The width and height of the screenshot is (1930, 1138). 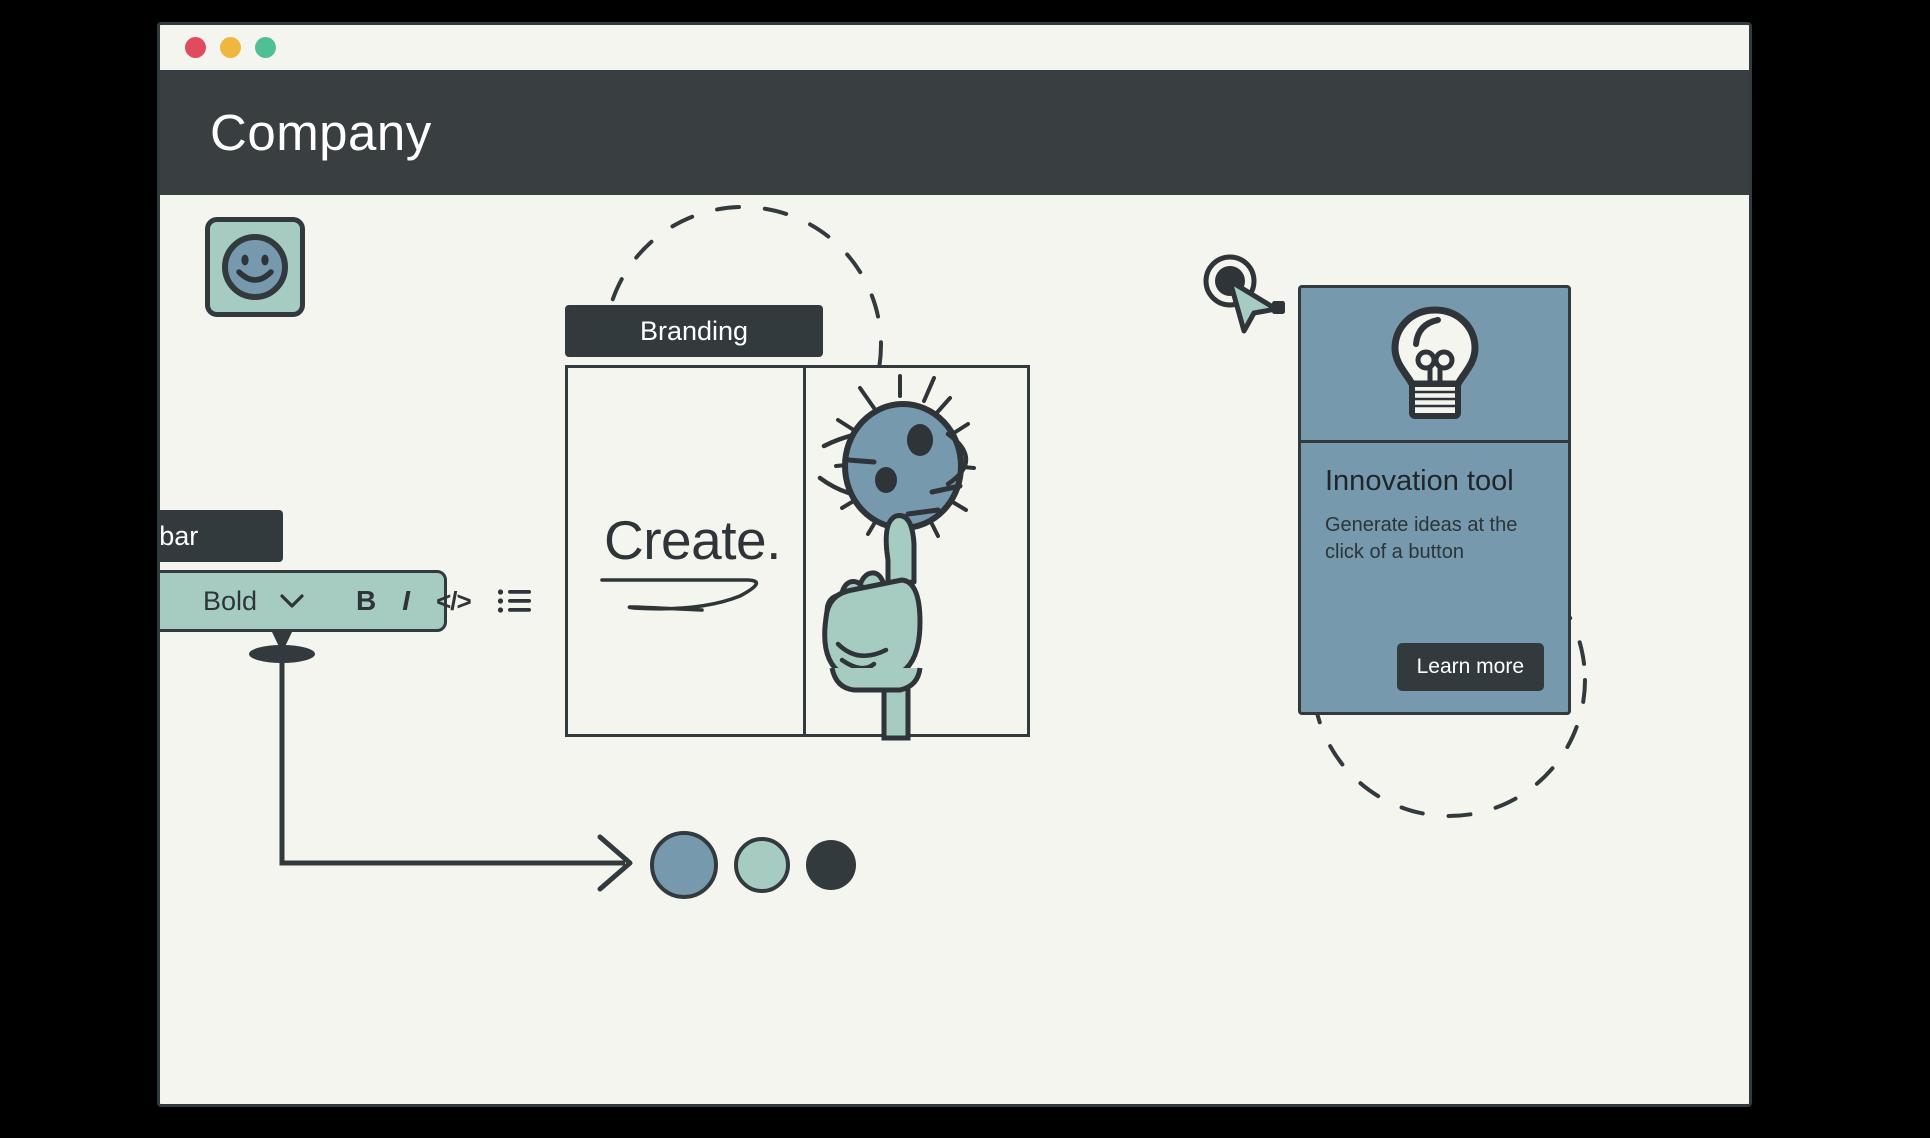 What do you see at coordinates (1421, 538) in the screenshot?
I see `innovation-card-description: Generate ideas at the click of a button` at bounding box center [1421, 538].